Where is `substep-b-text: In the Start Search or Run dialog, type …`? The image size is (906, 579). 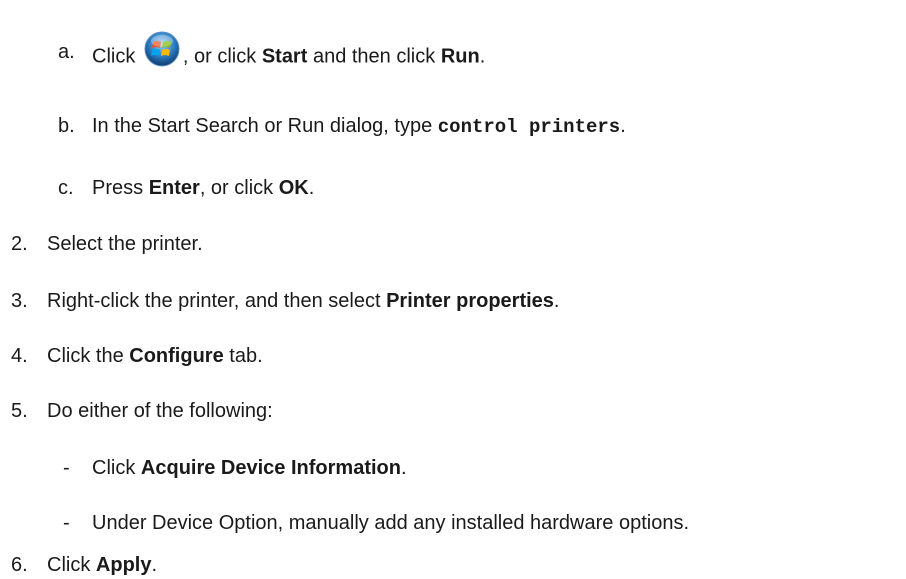
substep-b-text: In the Start Search or Run dialog, type … is located at coordinates (359, 126).